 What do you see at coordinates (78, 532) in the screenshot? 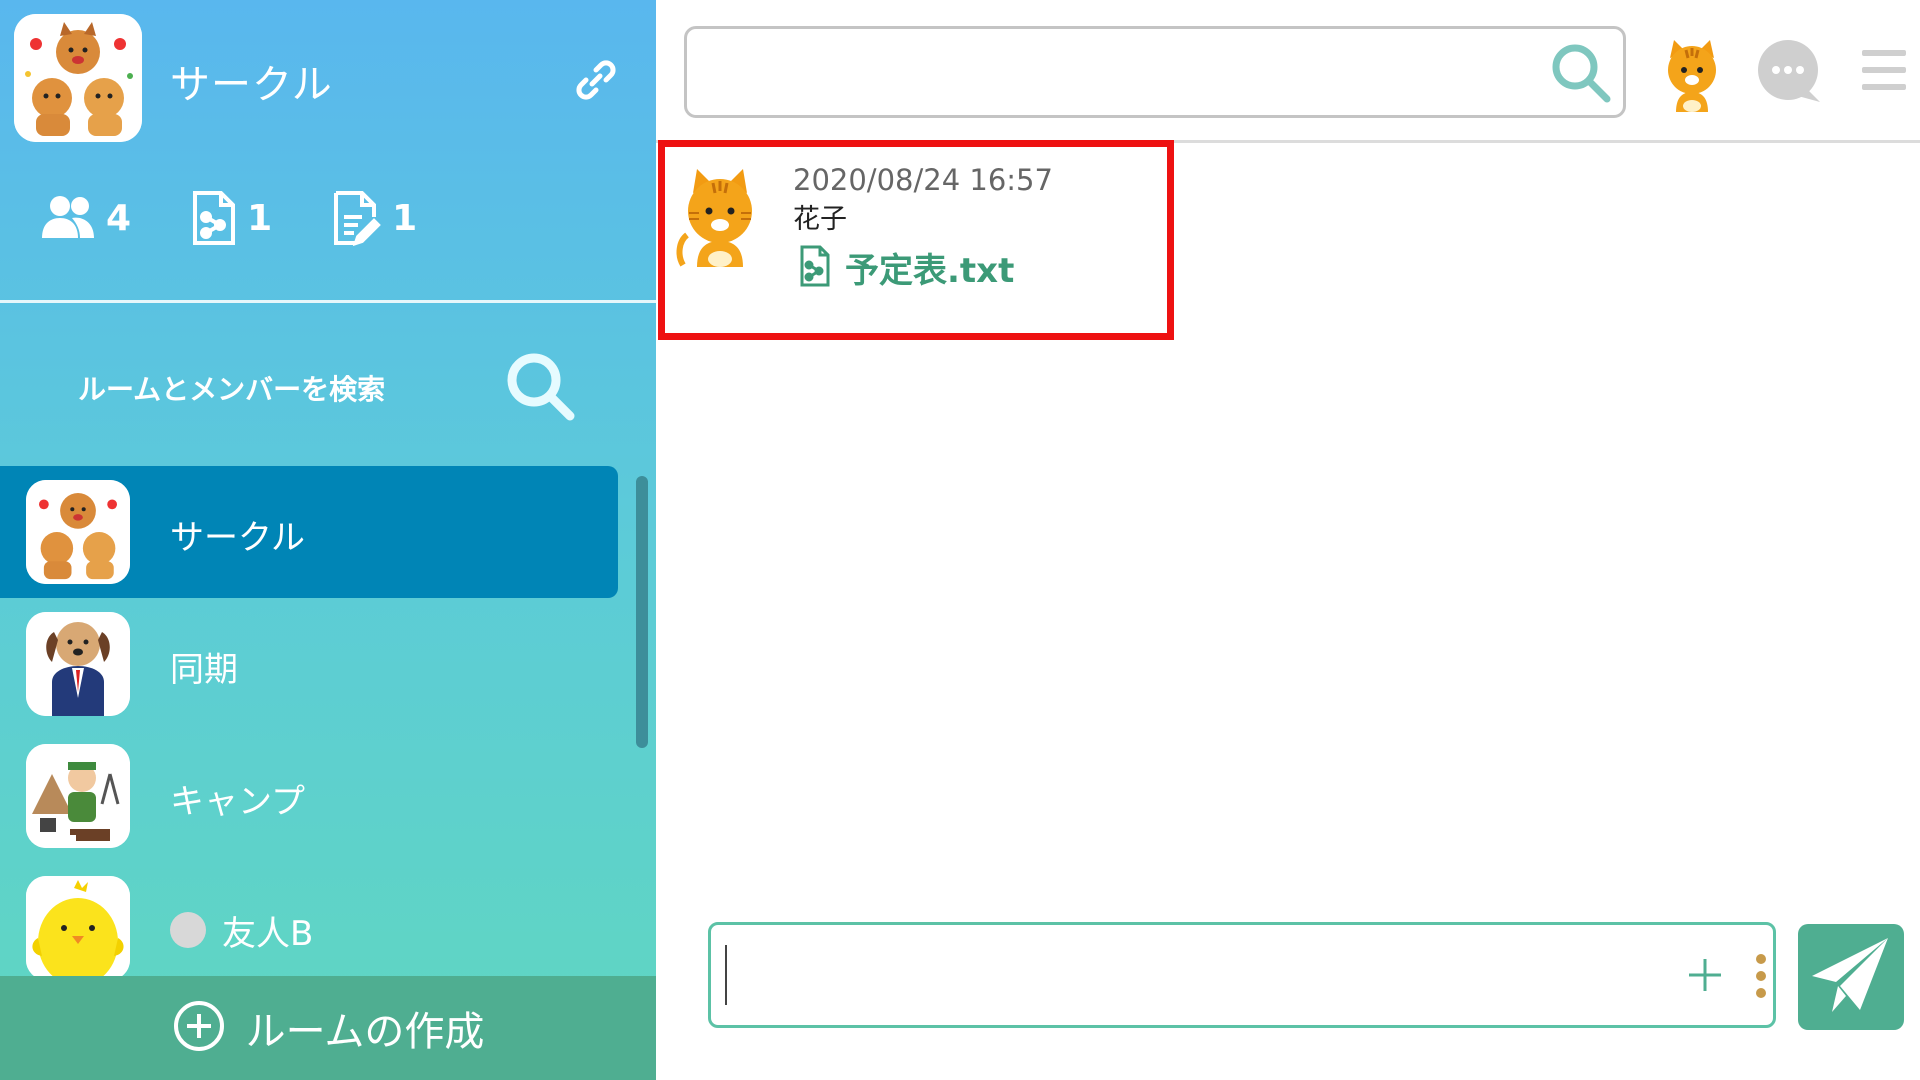
I see `dogs-celebrating-avatar` at bounding box center [78, 532].